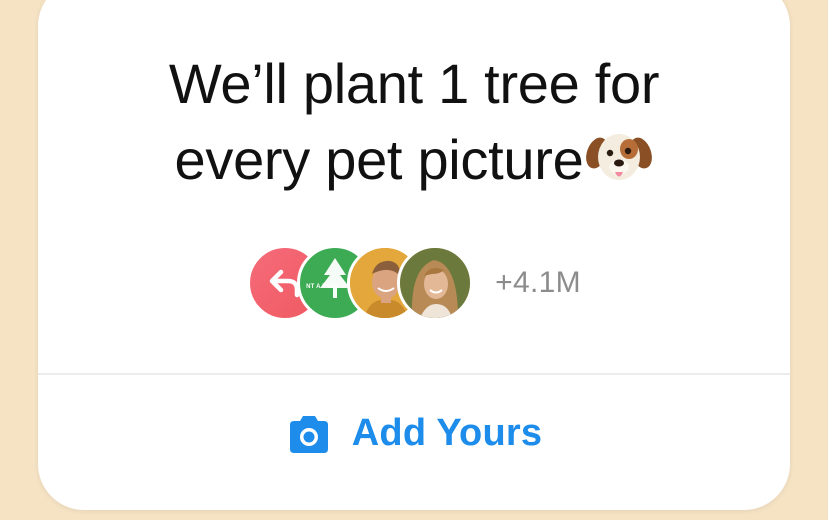 This screenshot has width=828, height=520. Describe the element at coordinates (379, 159) in the screenshot. I see `prompt-line-2-text: every pet picture` at that location.